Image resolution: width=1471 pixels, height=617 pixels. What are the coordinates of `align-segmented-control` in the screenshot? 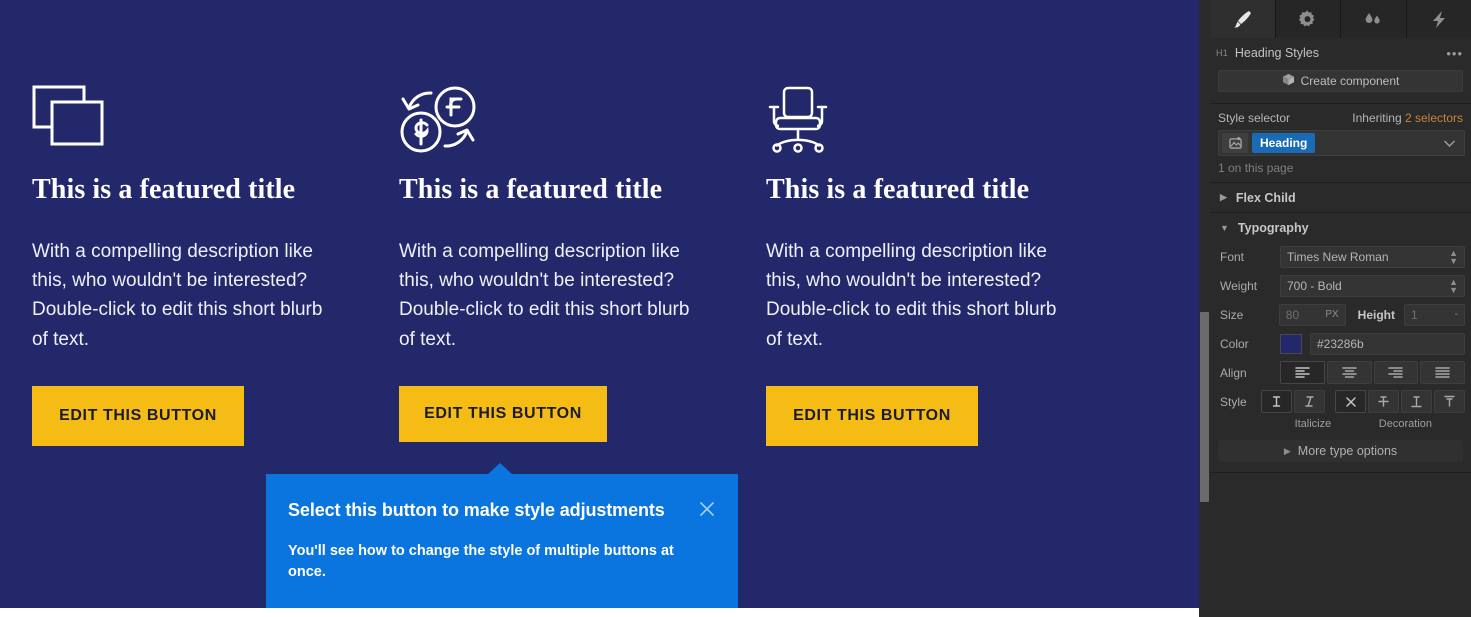 It's located at (1372, 372).